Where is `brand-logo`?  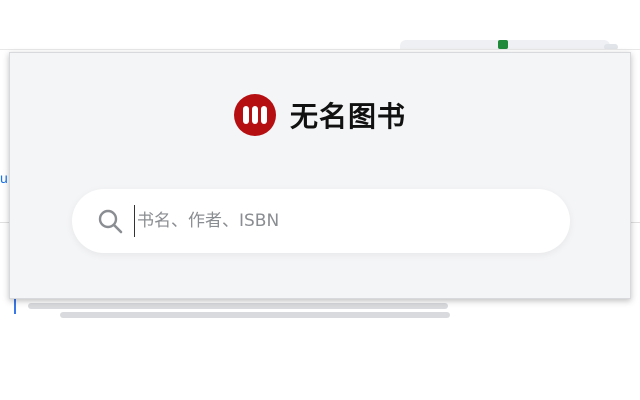
brand-logo is located at coordinates (254, 115).